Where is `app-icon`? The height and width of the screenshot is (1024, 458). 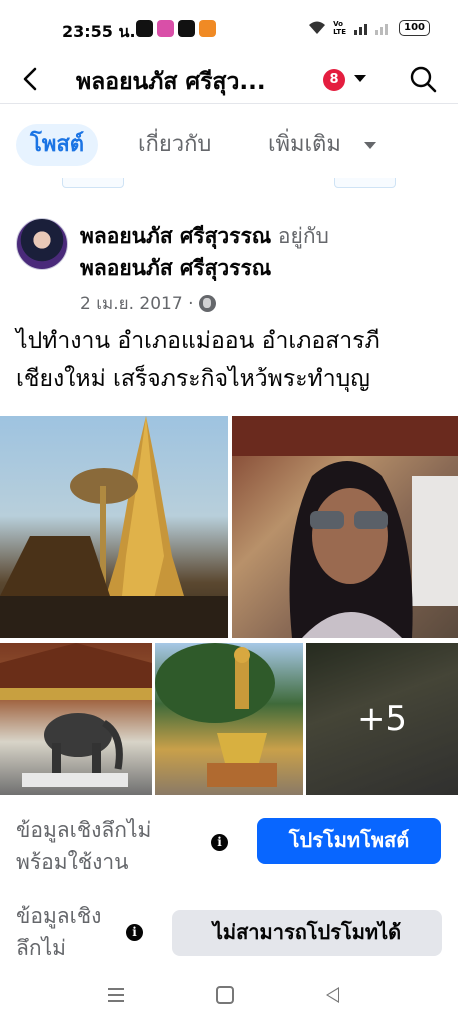
app-icon is located at coordinates (207, 28).